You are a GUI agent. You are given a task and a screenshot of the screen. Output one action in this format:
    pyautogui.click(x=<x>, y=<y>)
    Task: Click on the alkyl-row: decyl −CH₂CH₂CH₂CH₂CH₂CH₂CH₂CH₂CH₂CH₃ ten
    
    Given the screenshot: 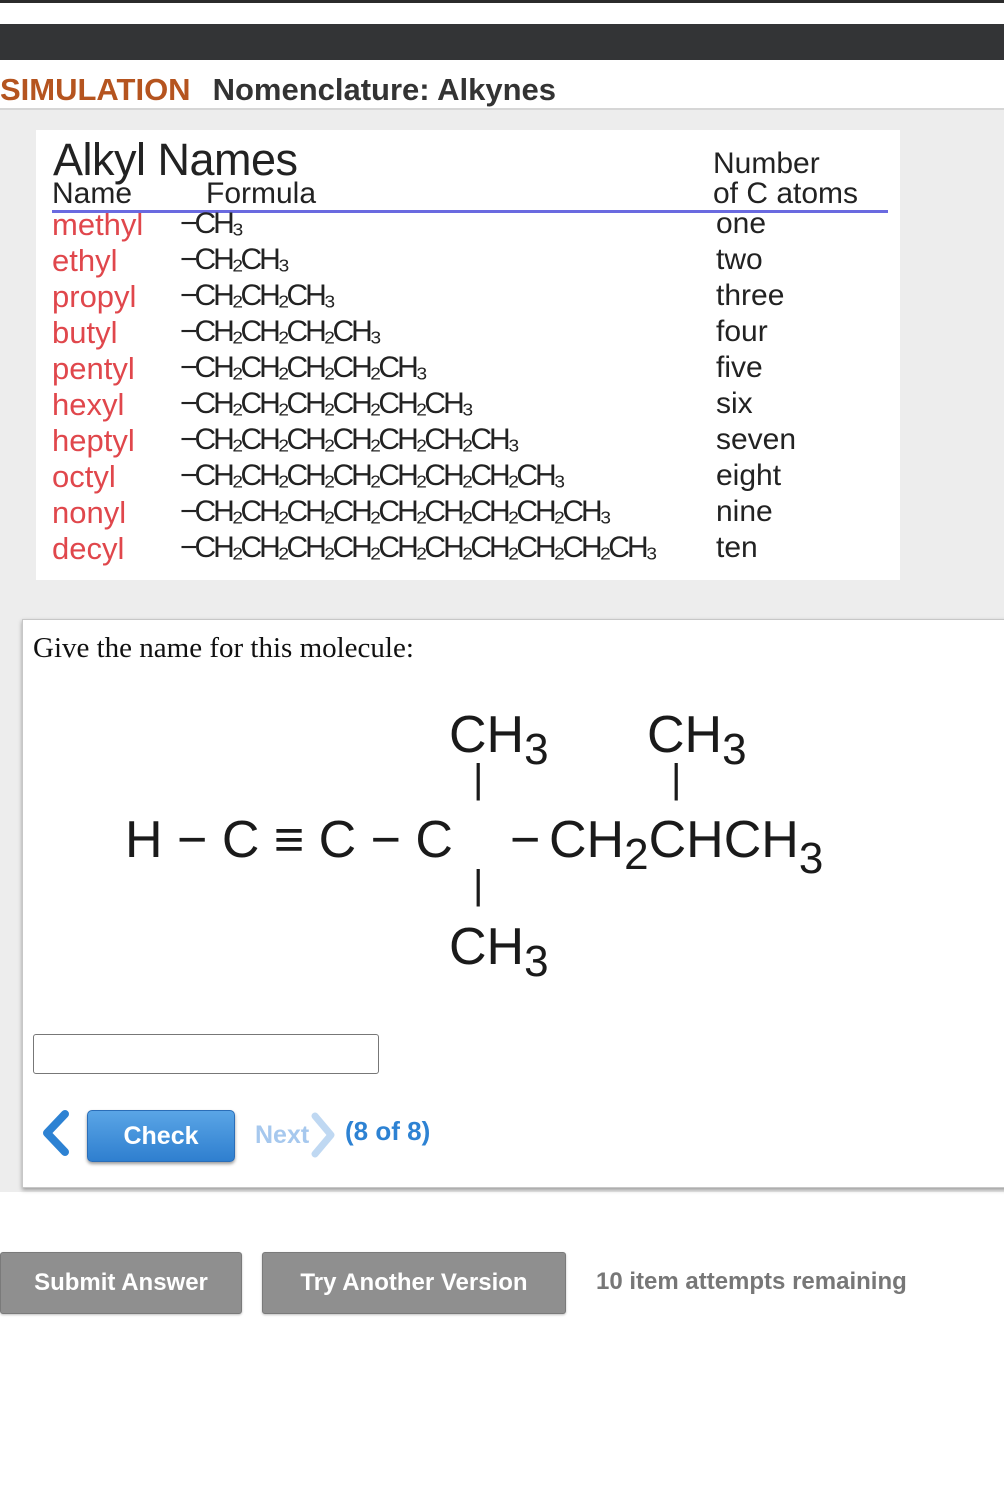 What is the action you would take?
    pyautogui.click(x=468, y=551)
    